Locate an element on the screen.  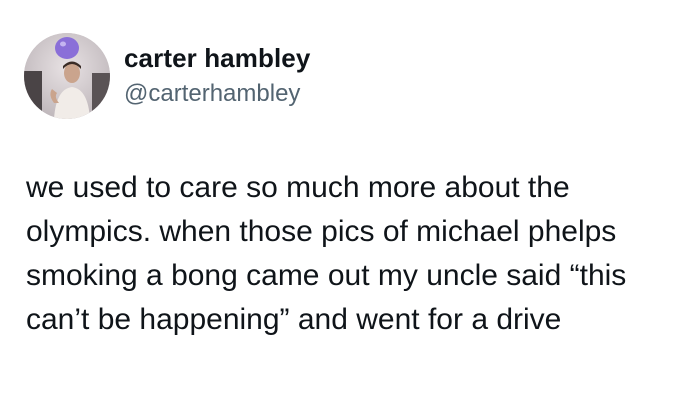
tweet-text-line: can’t be happening” and went for a drive is located at coordinates (294, 319).